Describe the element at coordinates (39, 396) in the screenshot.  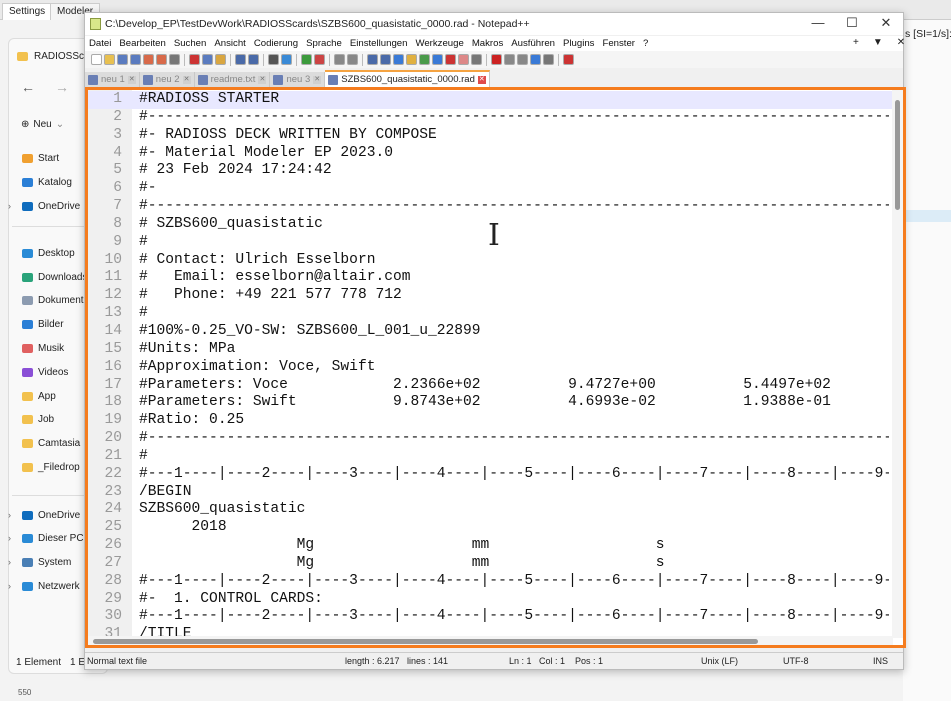
I see `explorer-nav-item: App` at that location.